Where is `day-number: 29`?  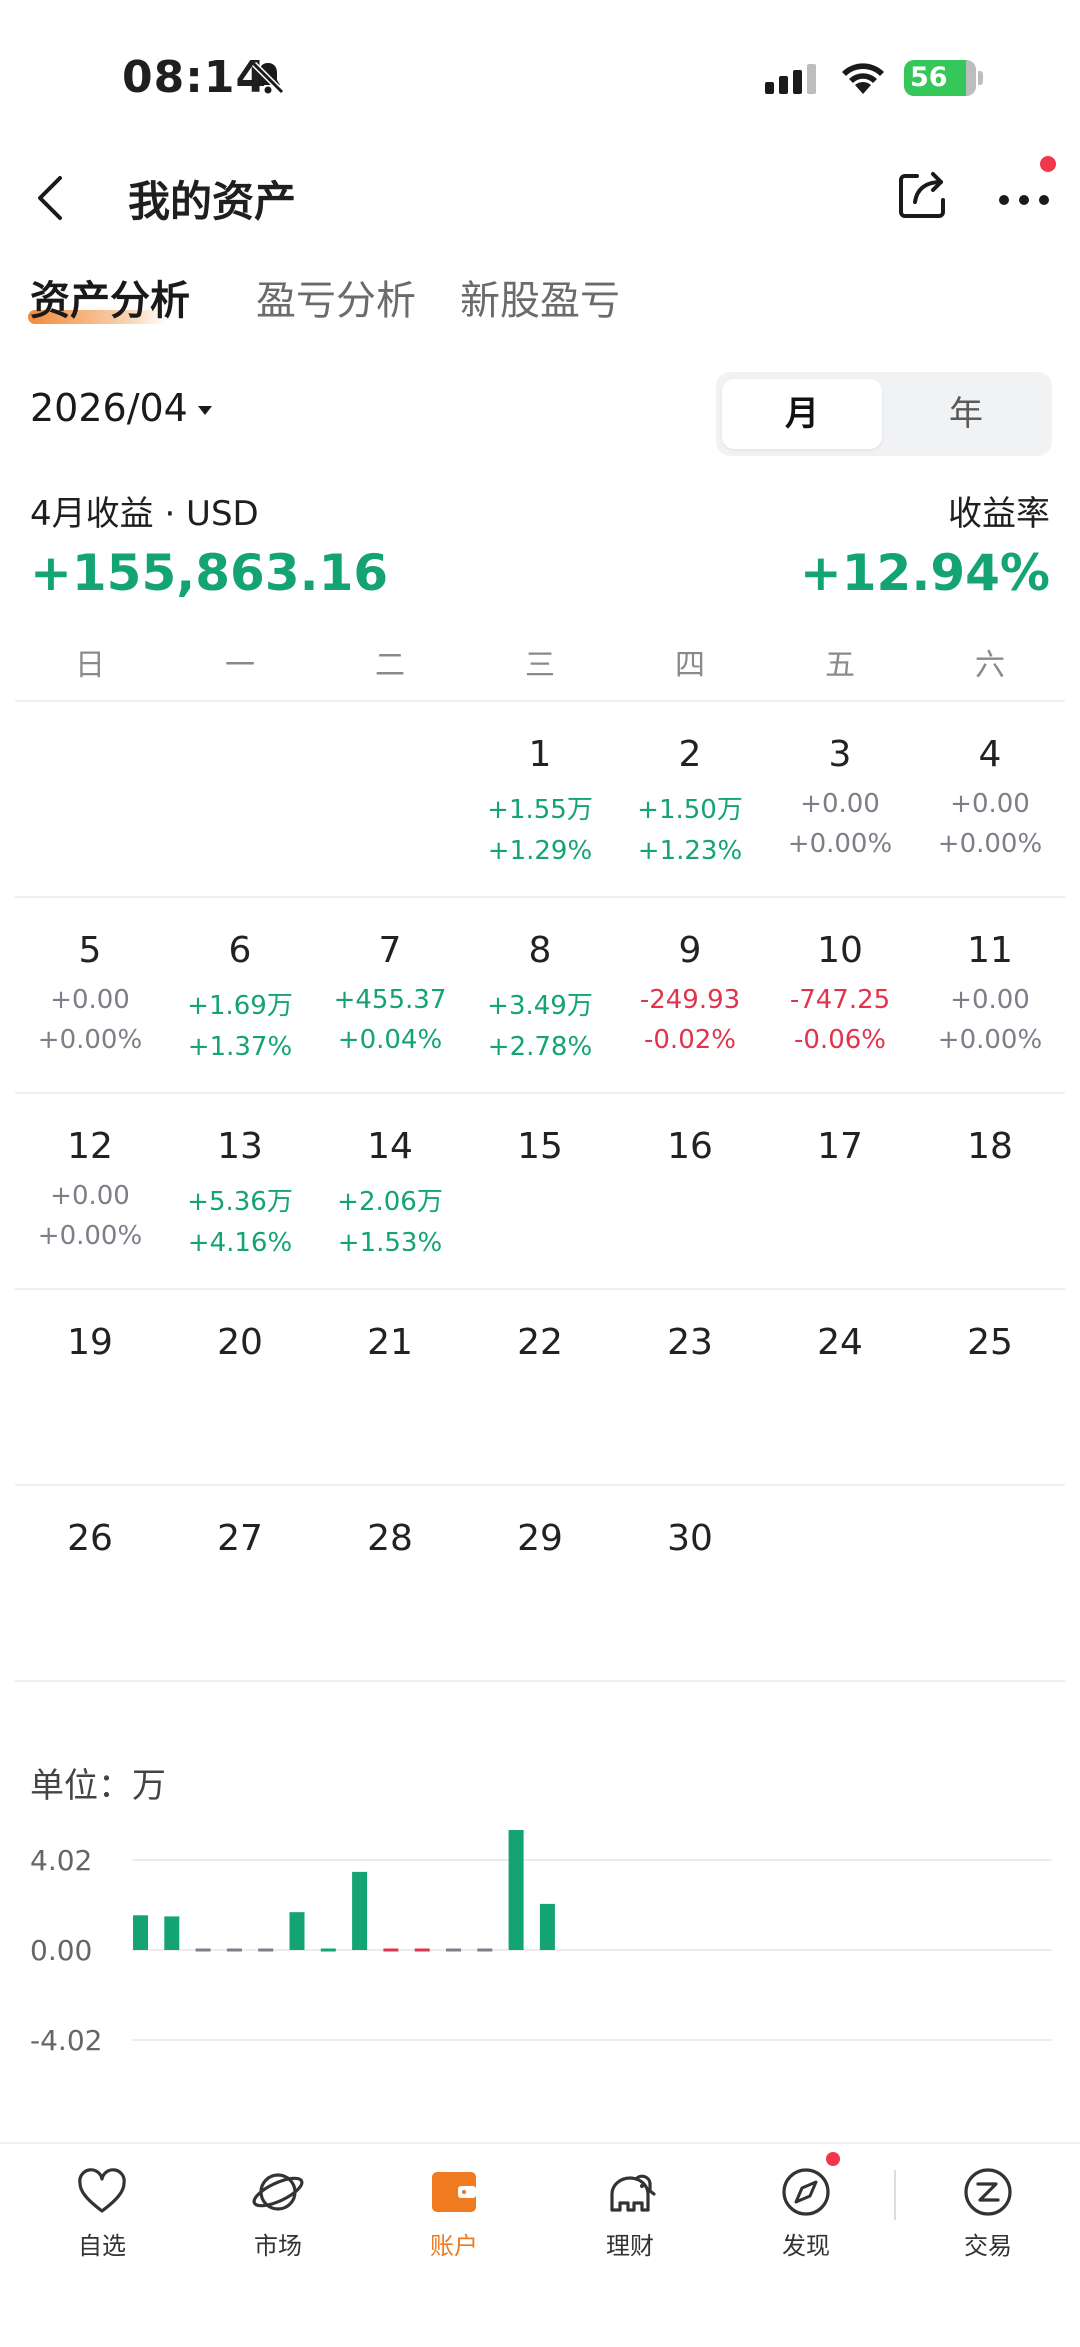 day-number: 29 is located at coordinates (540, 1538).